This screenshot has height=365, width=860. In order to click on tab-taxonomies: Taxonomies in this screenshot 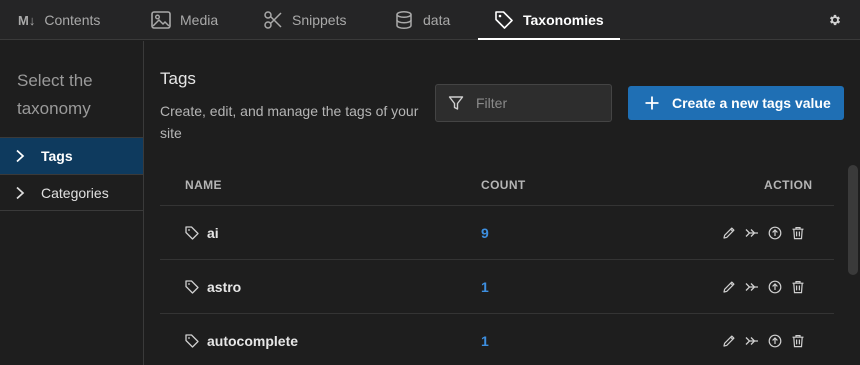, I will do `click(549, 20)`.